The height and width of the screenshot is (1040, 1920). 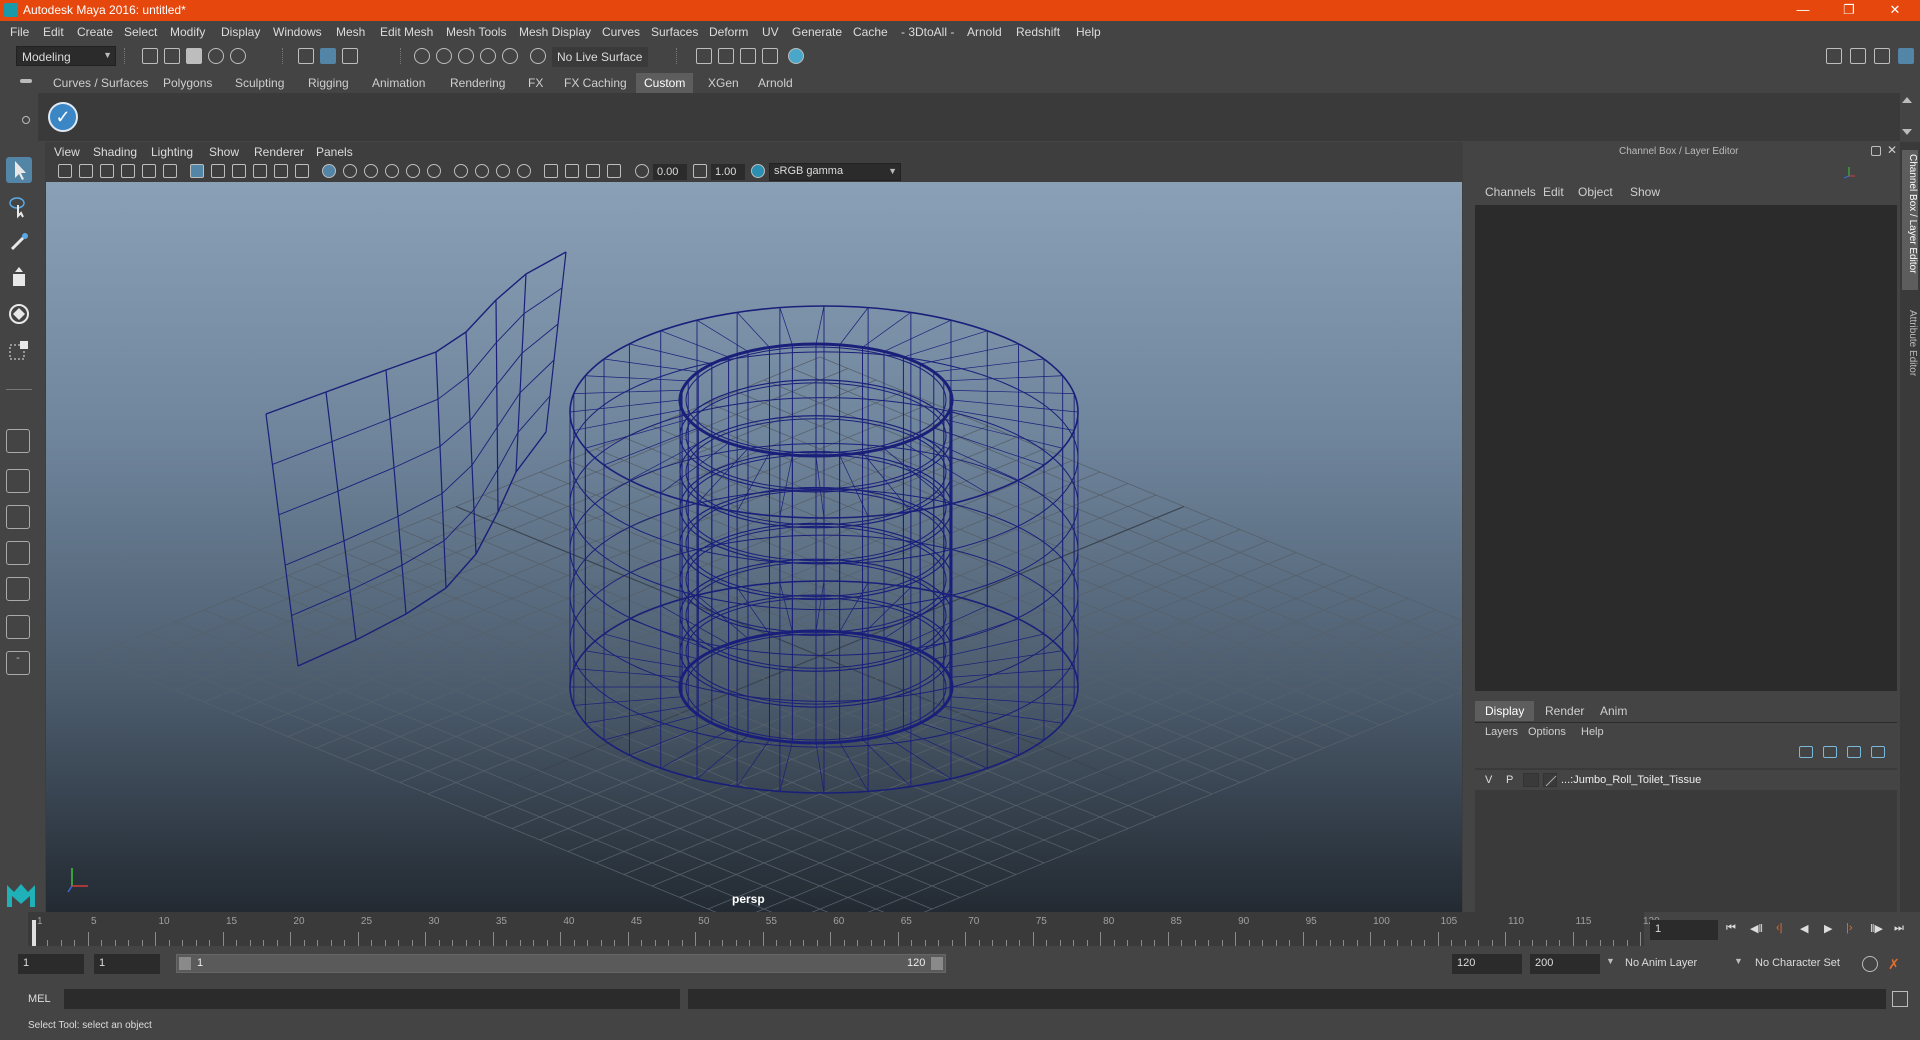 What do you see at coordinates (328, 83) in the screenshot?
I see `tab-rigging: Rigging` at bounding box center [328, 83].